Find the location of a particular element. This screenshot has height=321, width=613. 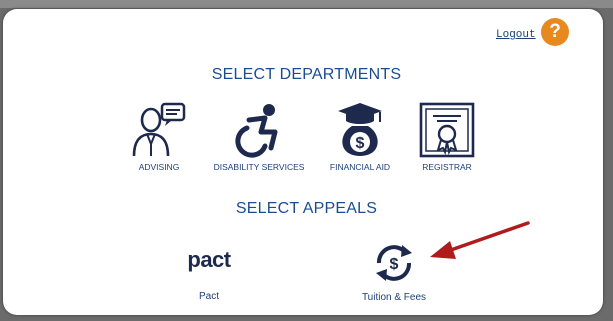

department-label: REGISTRAR is located at coordinates (447, 167).